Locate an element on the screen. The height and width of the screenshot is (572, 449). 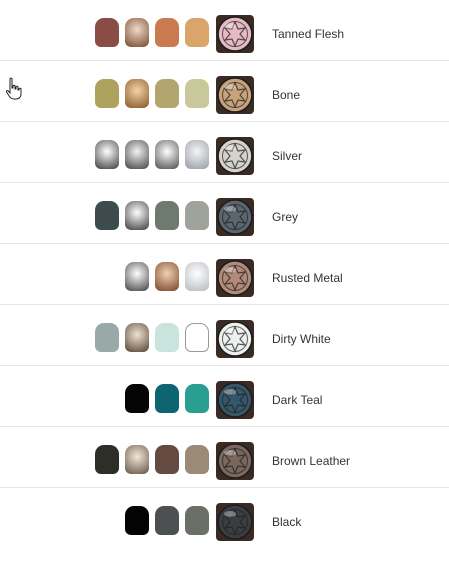
paint-name-label: Black is located at coordinates (287, 522).